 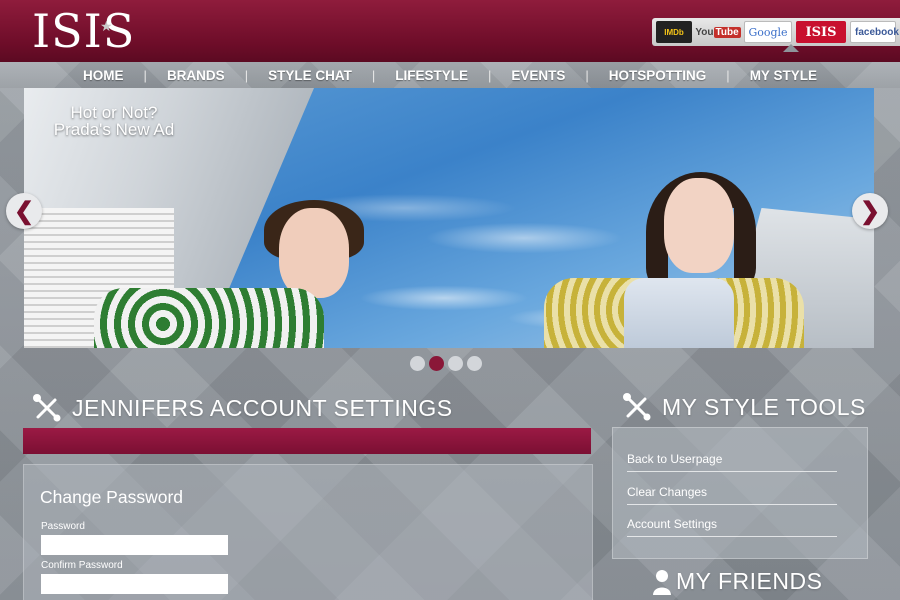 I want to click on style-tools-header: MY STYLE TOOLS, so click(x=744, y=407).